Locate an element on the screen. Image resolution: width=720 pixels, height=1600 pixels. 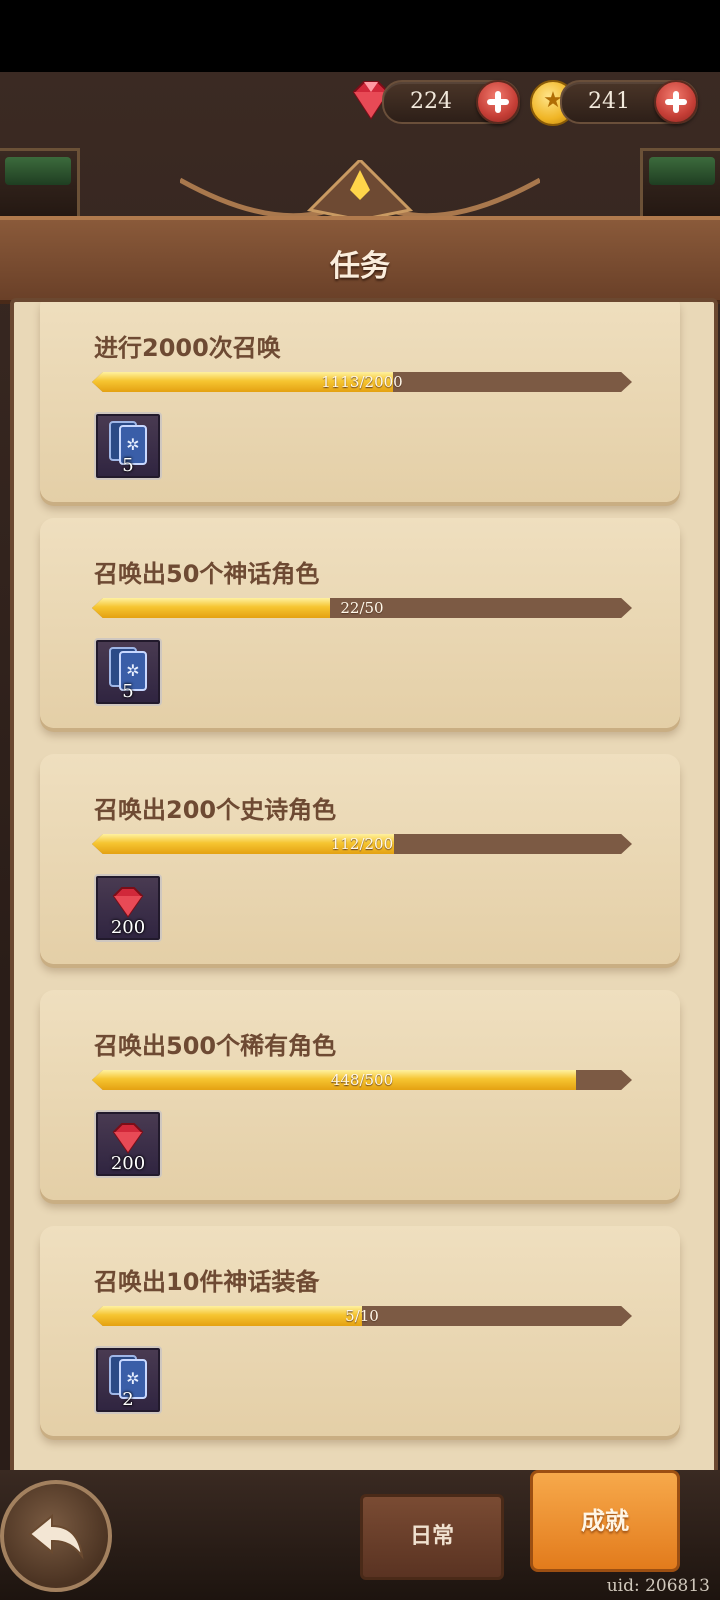
progress-text: 112/200 is located at coordinates (362, 844).